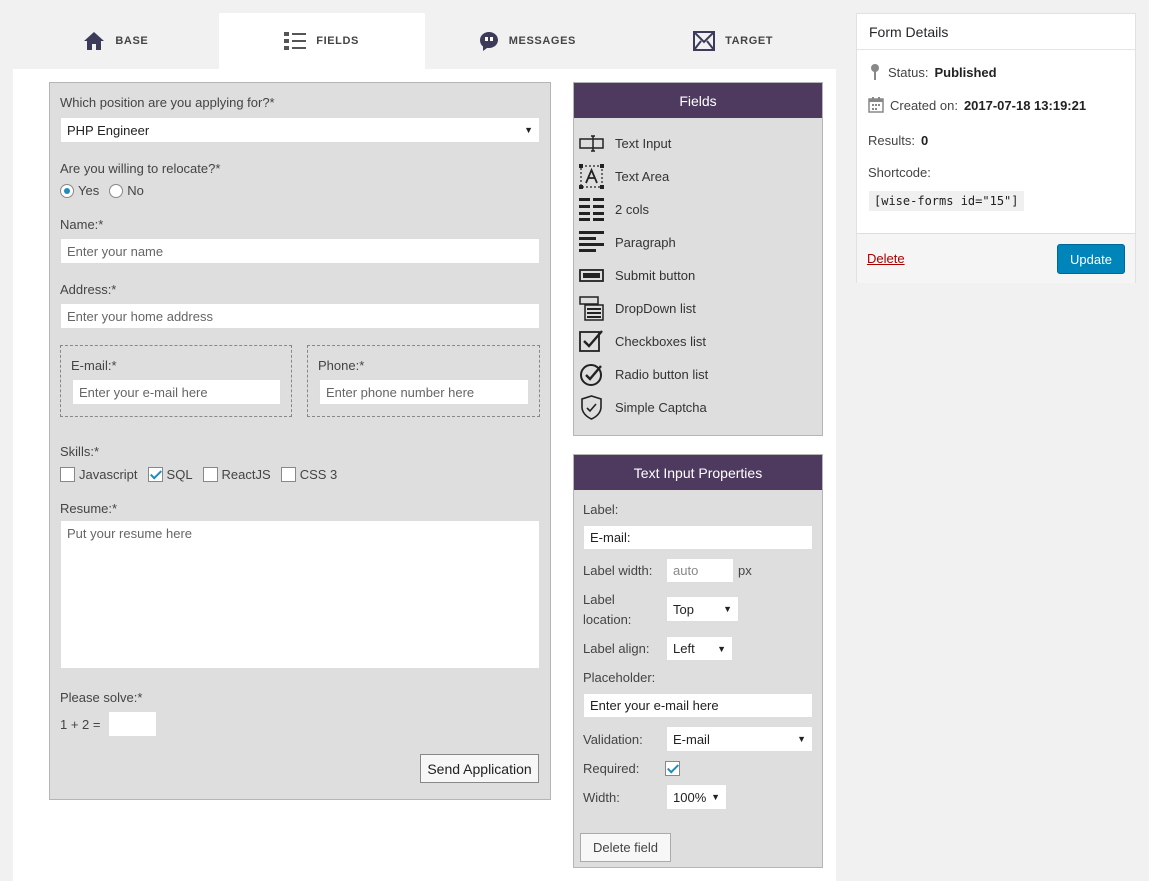 The width and height of the screenshot is (1149, 881). I want to click on prop-validation-select: E-mail ▼, so click(739, 739).